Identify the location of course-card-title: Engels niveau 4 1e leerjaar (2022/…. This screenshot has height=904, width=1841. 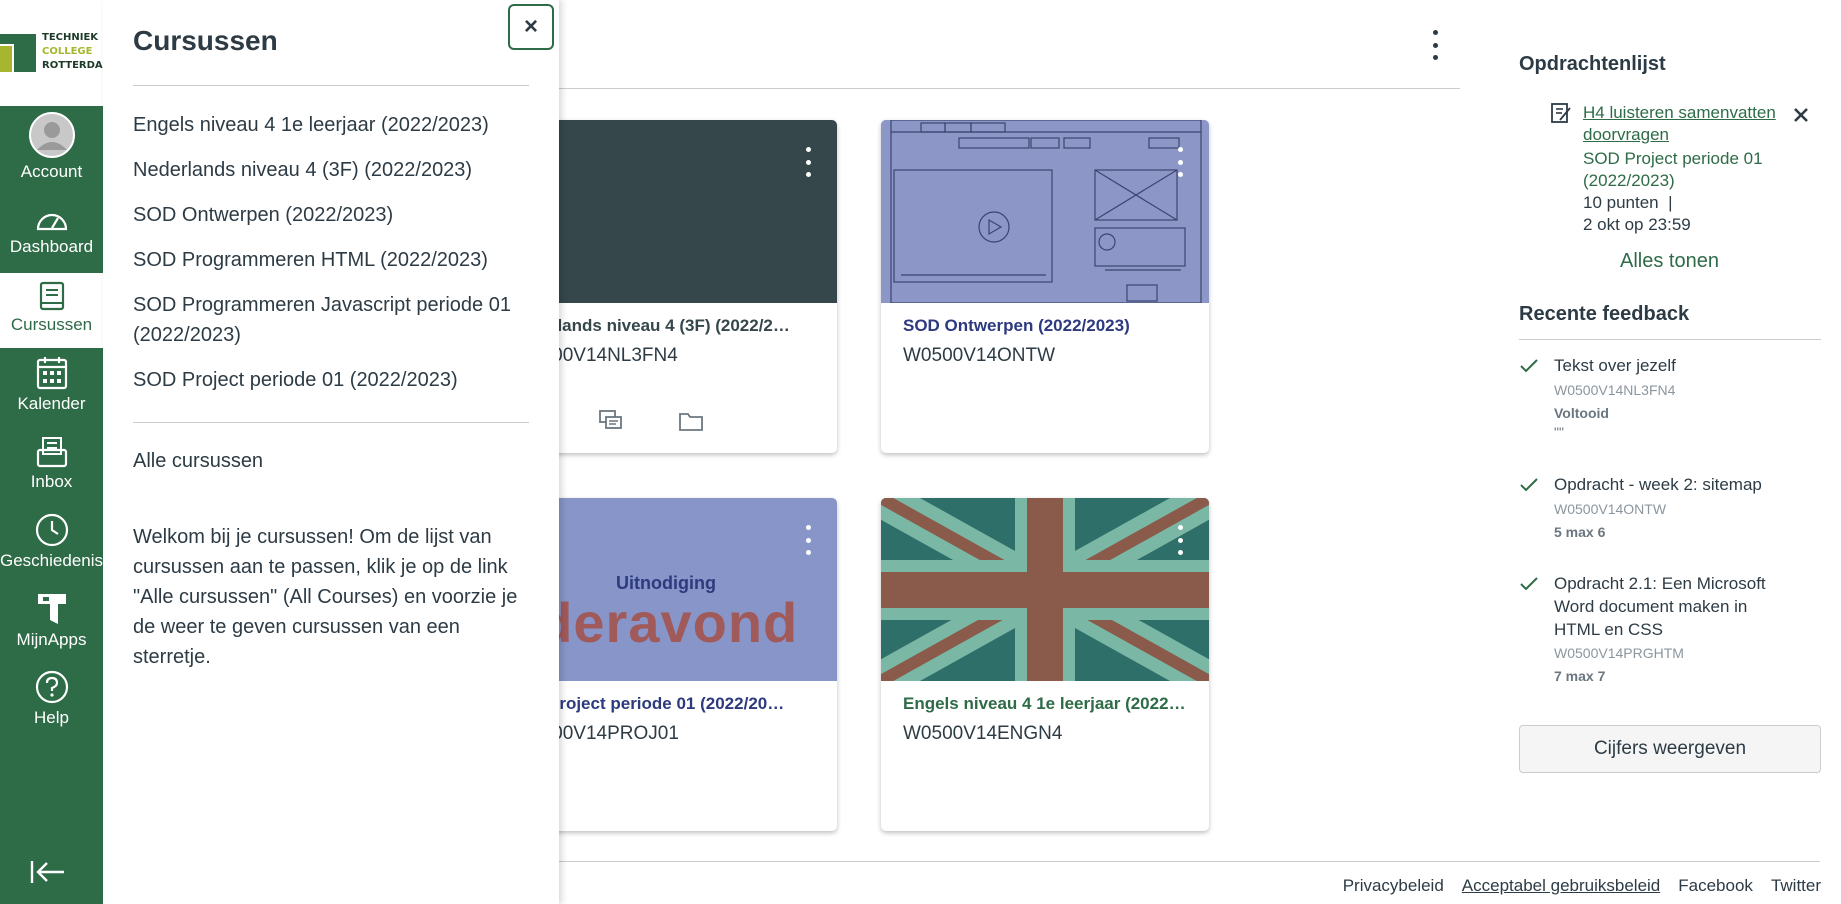
(1046, 704).